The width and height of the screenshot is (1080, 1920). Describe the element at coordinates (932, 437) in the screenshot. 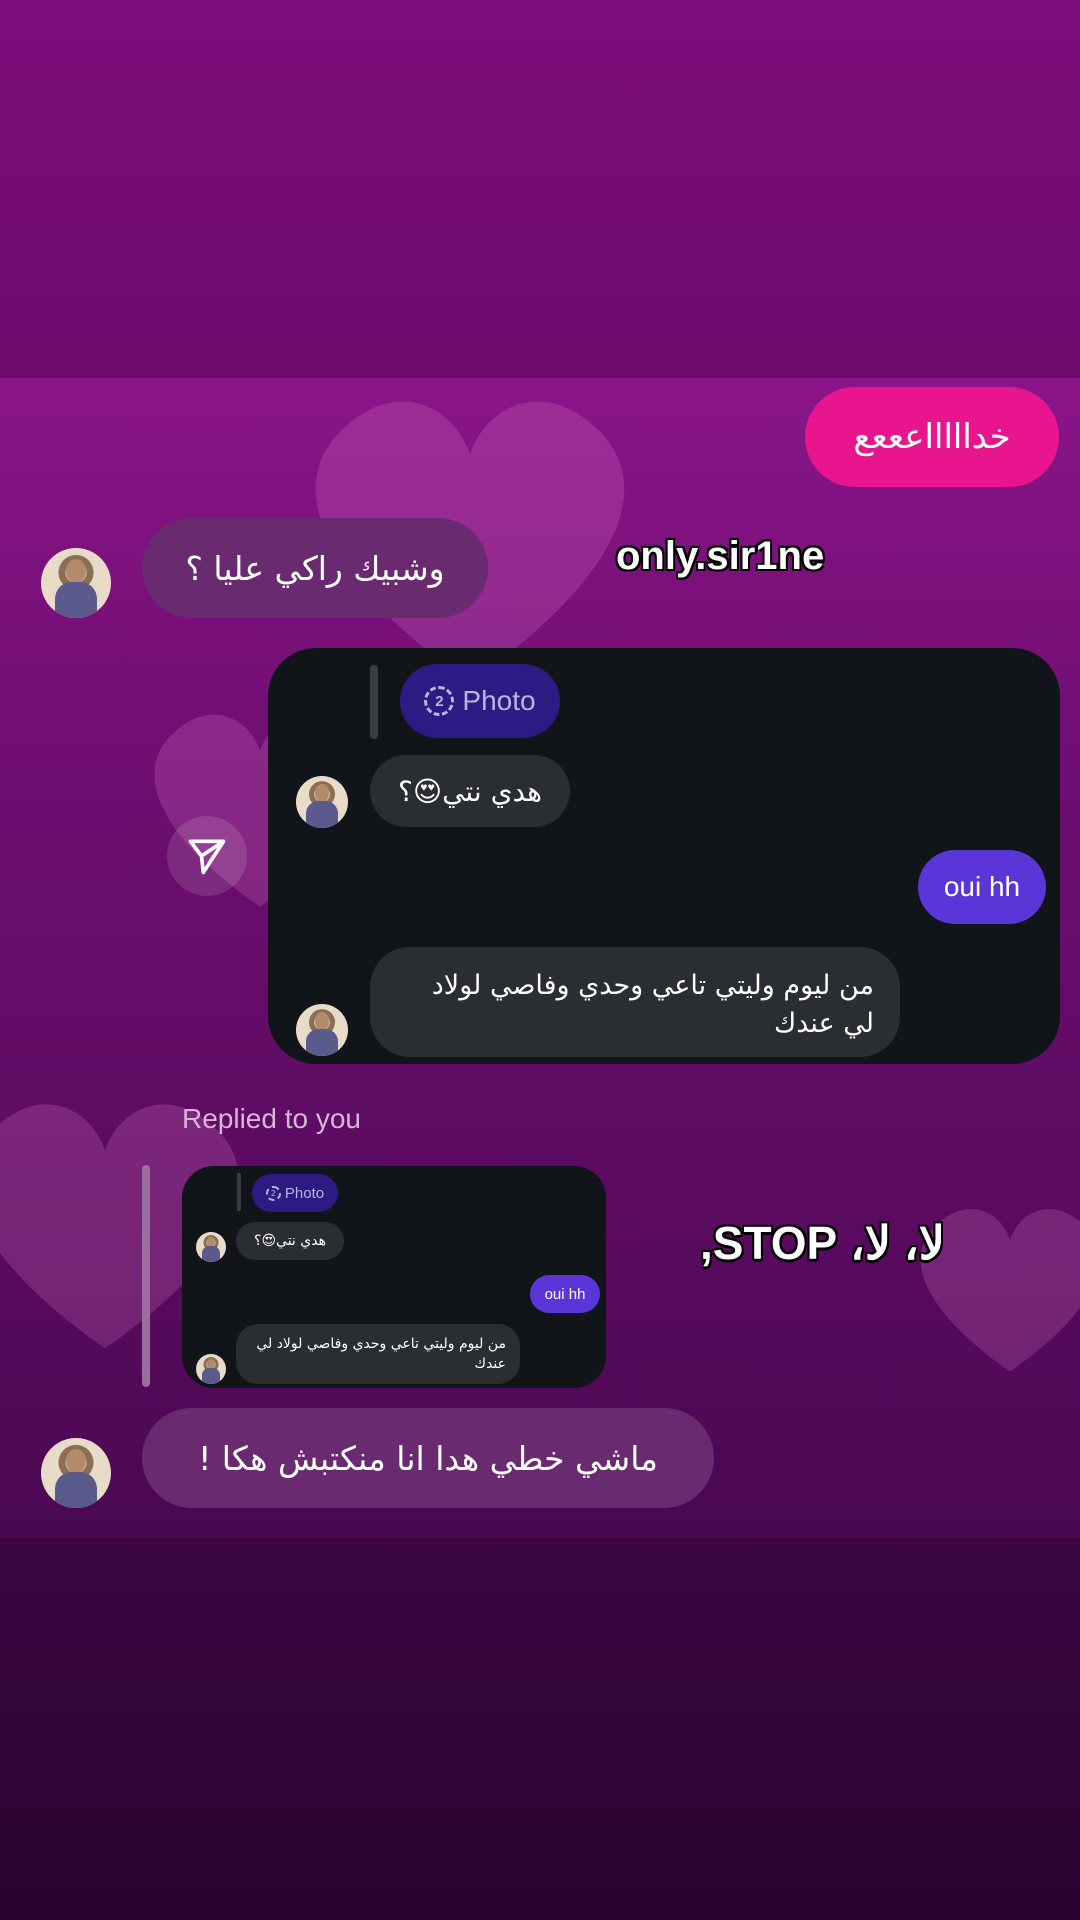

I see `outgoing-message: خداااااعععع` at that location.